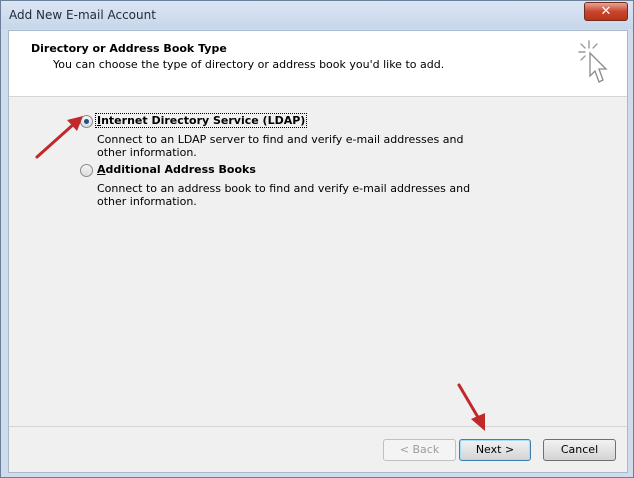 The image size is (634, 478). Describe the element at coordinates (593, 61) in the screenshot. I see `wizard-cursor-icon` at that location.